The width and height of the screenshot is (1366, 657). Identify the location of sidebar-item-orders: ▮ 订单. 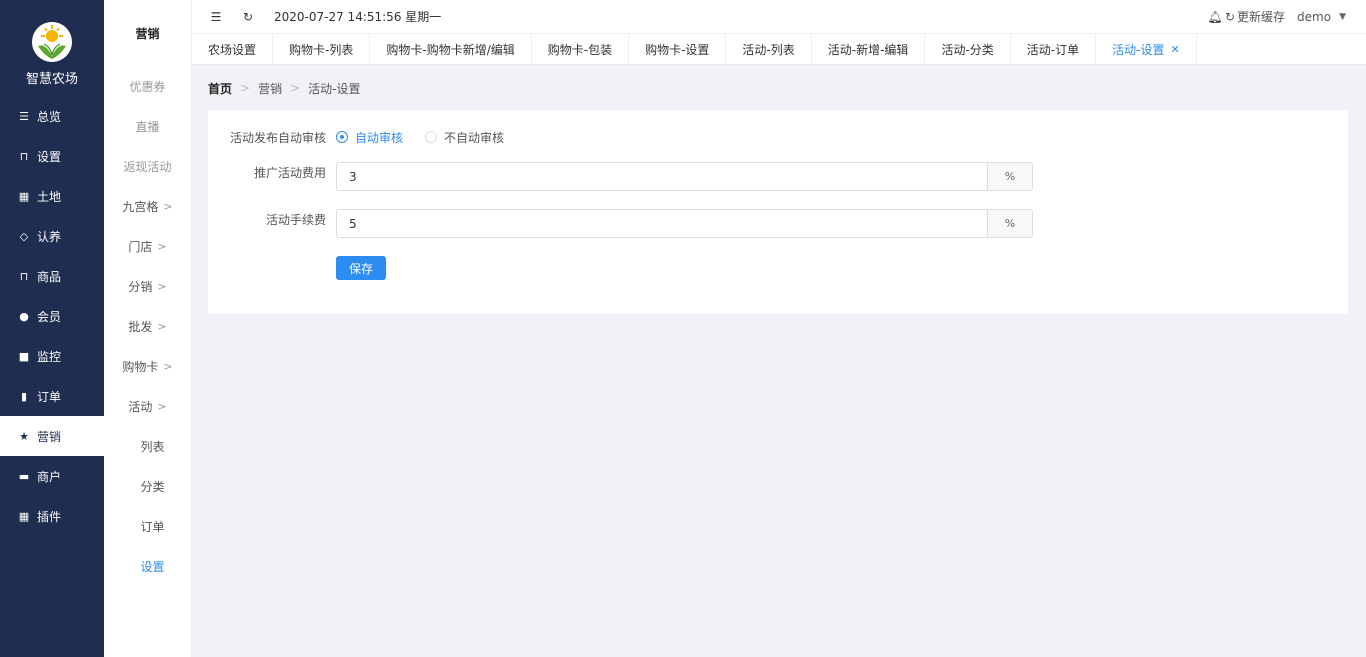
(52, 396).